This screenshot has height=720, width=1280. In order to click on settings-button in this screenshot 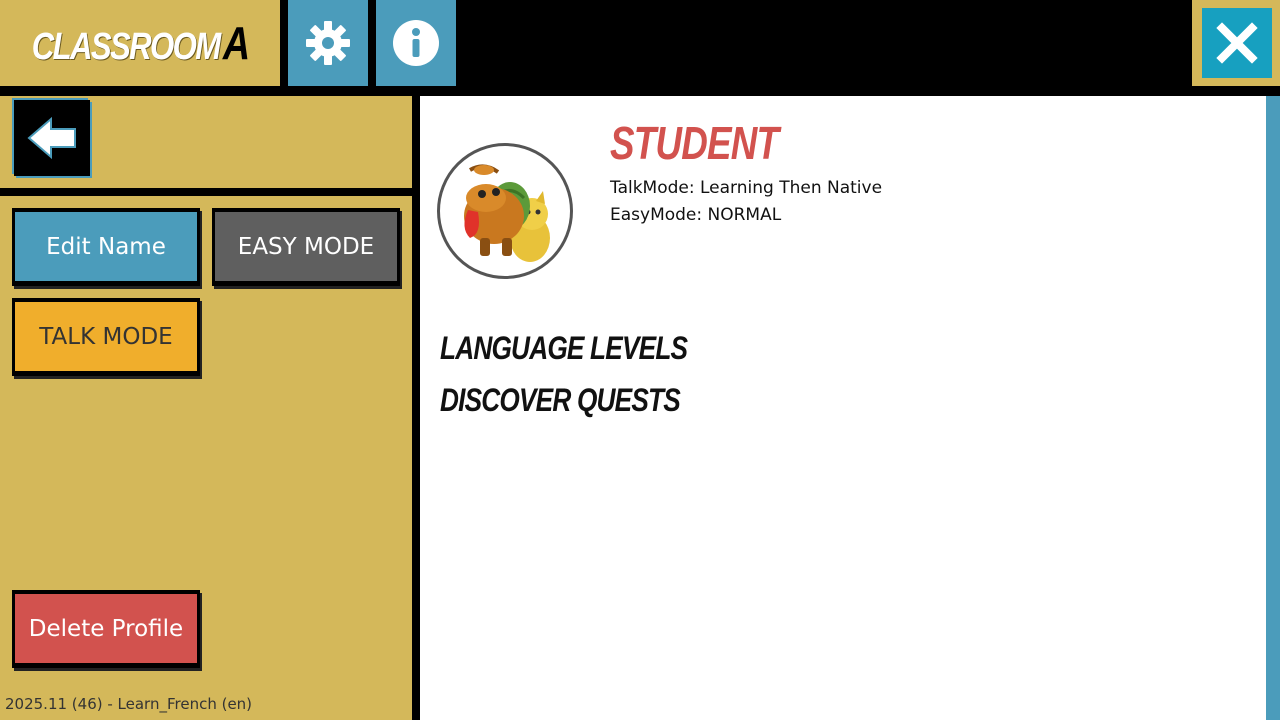, I will do `click(328, 43)`.